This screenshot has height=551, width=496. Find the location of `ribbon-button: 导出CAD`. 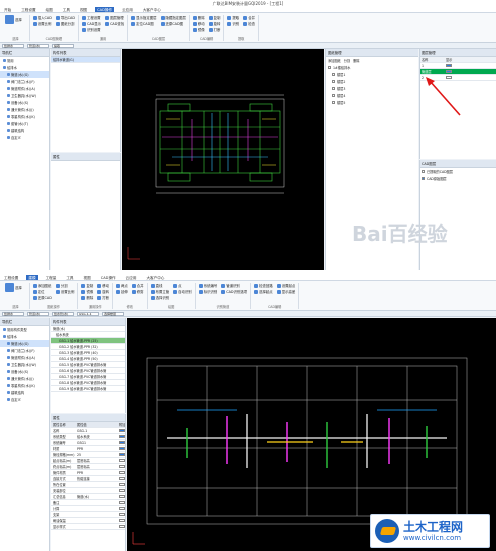

ribbon-button: 导出CAD is located at coordinates (65, 17).